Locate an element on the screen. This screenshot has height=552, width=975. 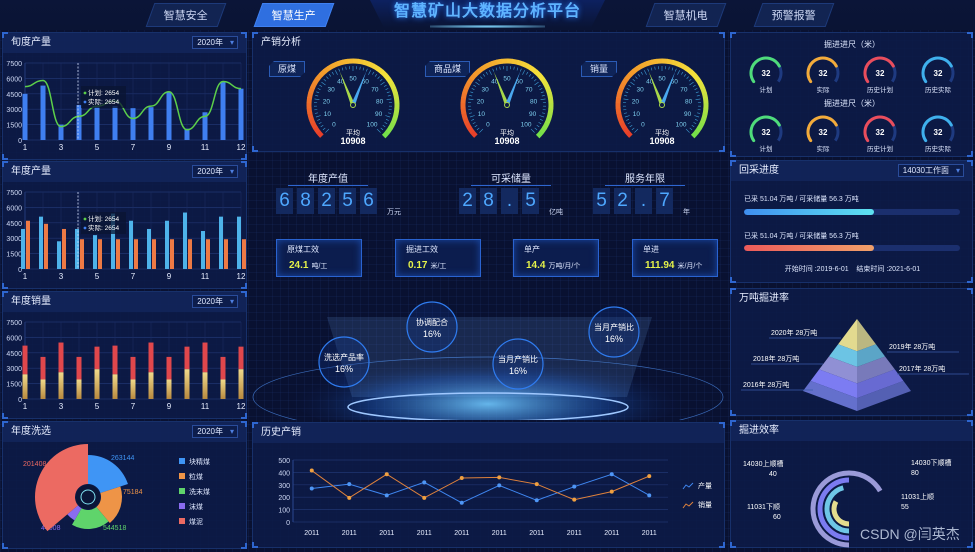
tab-smart-electromechanical: 智慧机电 is located at coordinates (686, 15).